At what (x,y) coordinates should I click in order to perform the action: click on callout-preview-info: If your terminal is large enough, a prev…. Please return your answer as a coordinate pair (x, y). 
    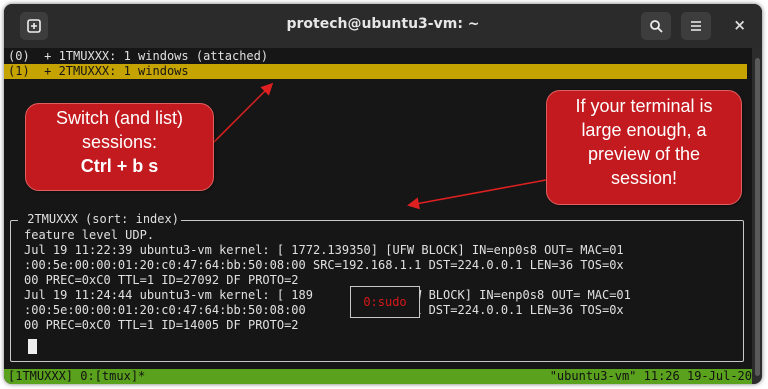
    Looking at the image, I should click on (644, 147).